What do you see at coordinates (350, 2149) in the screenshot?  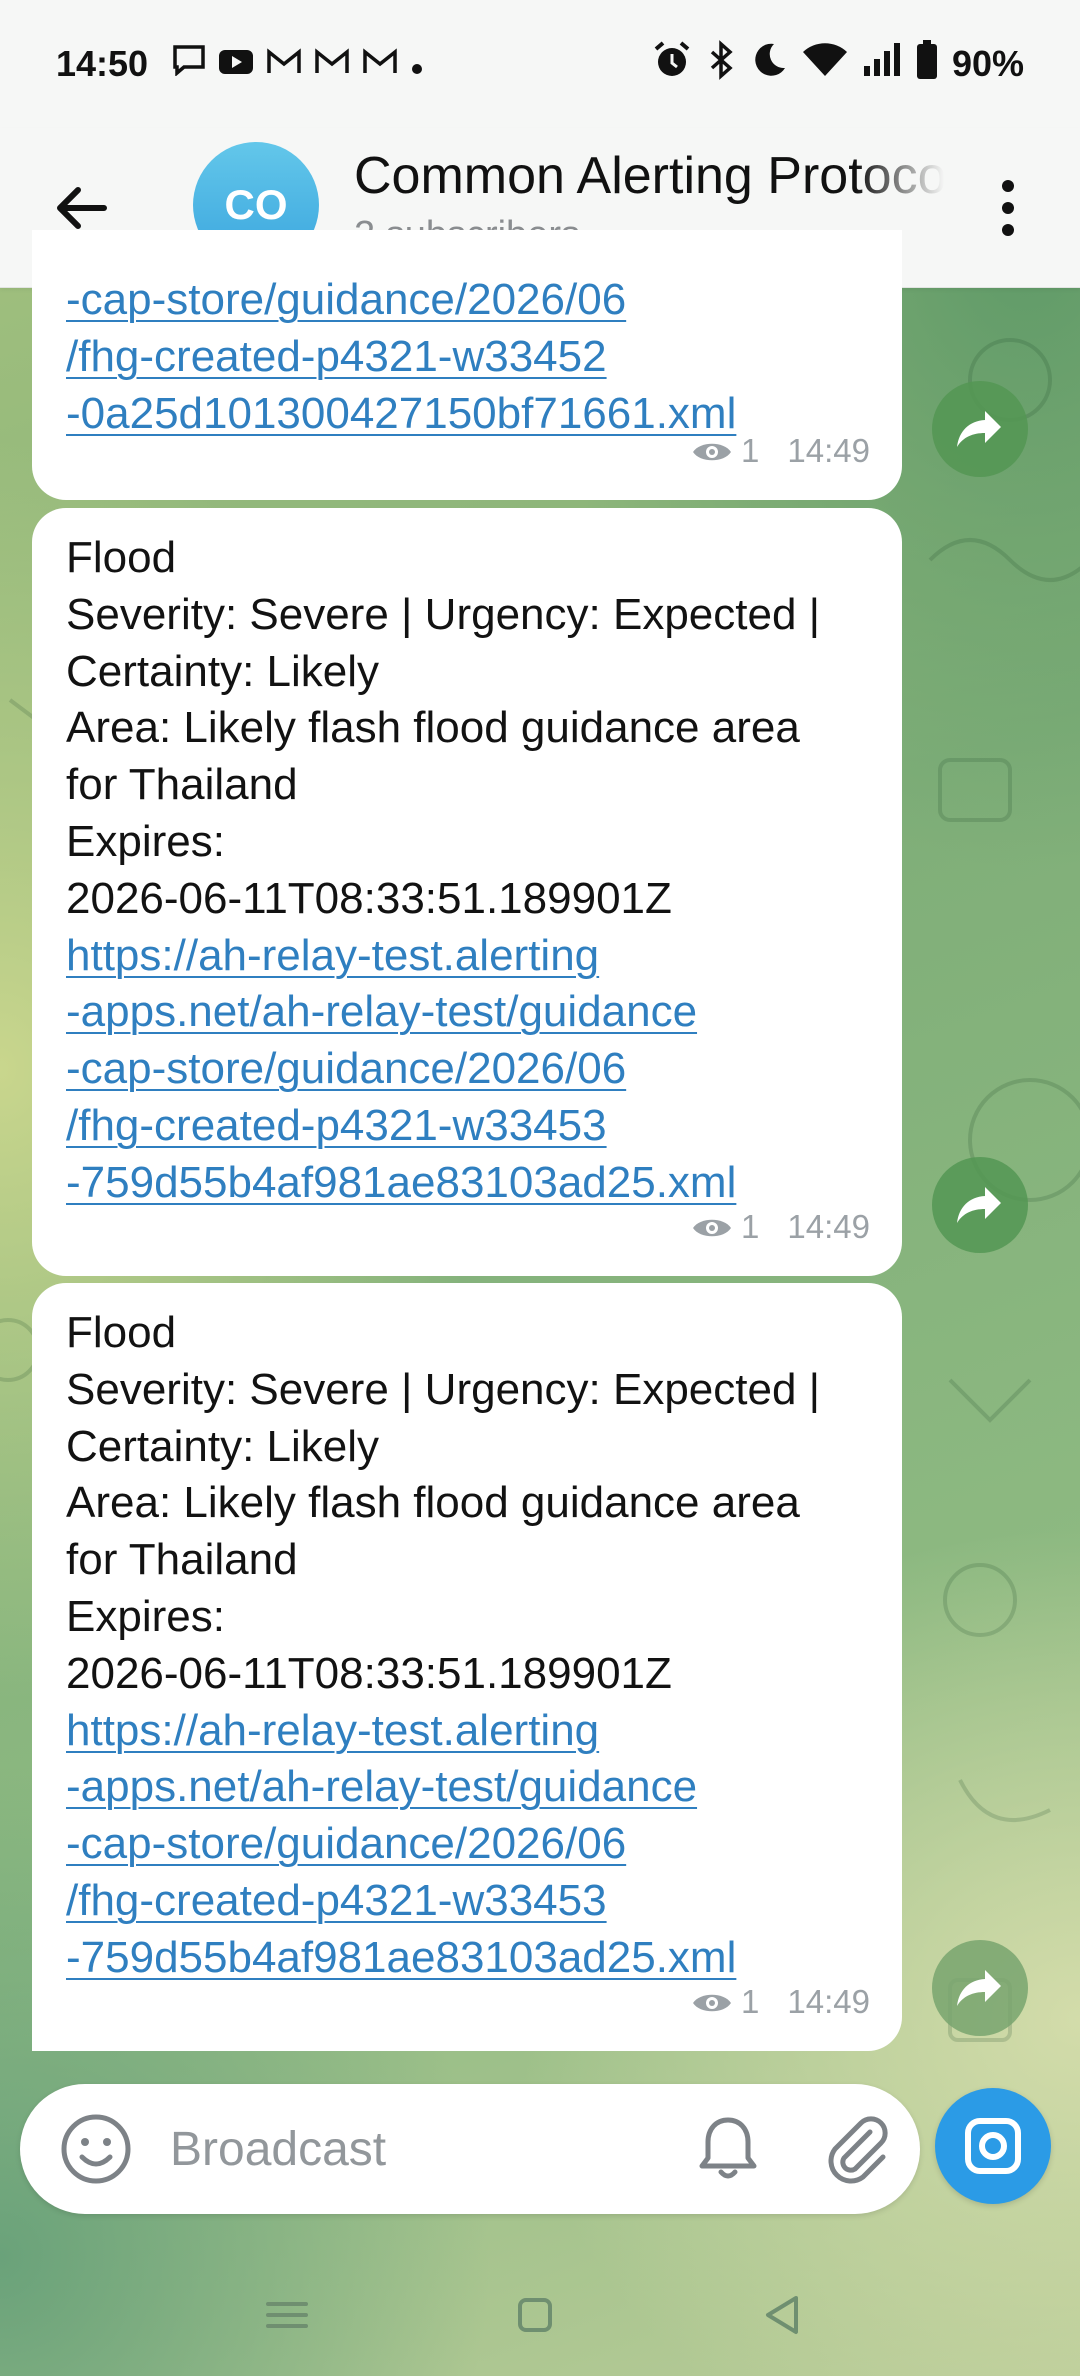 I see `broadcast-input` at bounding box center [350, 2149].